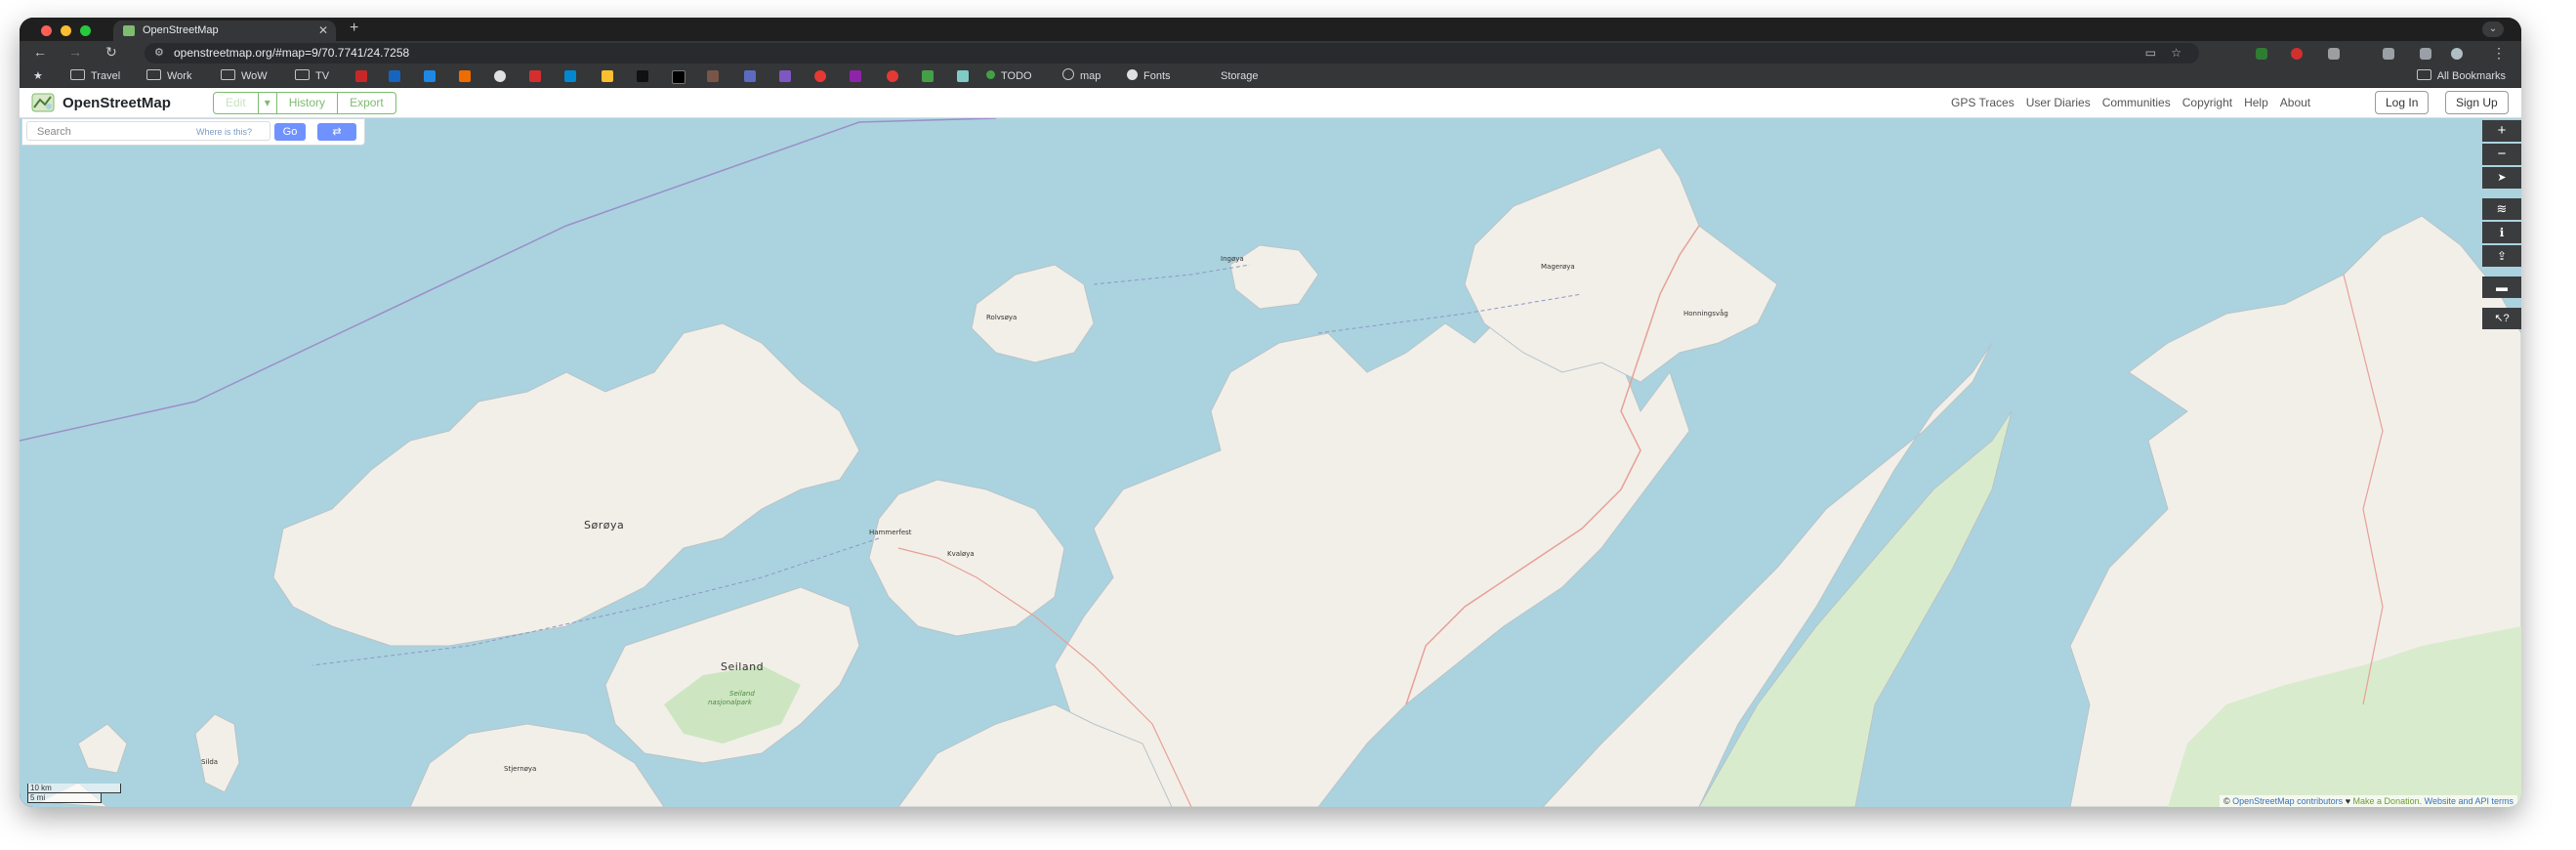  Describe the element at coordinates (2207, 102) in the screenshot. I see `nav-copyright: Copyright` at that location.